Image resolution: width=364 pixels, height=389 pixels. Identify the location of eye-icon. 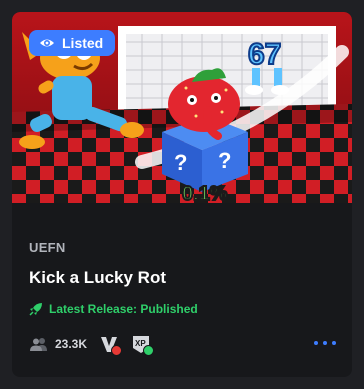
(47, 43).